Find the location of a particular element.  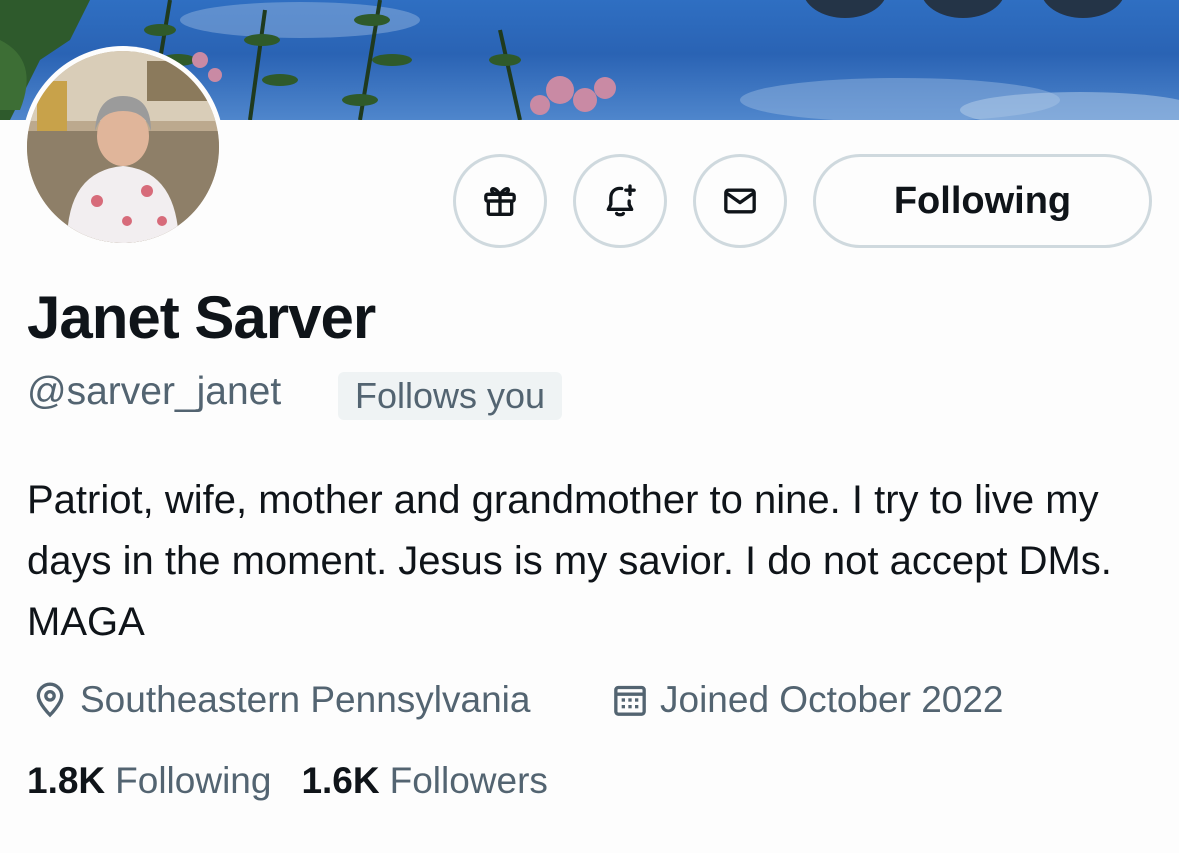

join-date: Joined October 2022 is located at coordinates (807, 700).